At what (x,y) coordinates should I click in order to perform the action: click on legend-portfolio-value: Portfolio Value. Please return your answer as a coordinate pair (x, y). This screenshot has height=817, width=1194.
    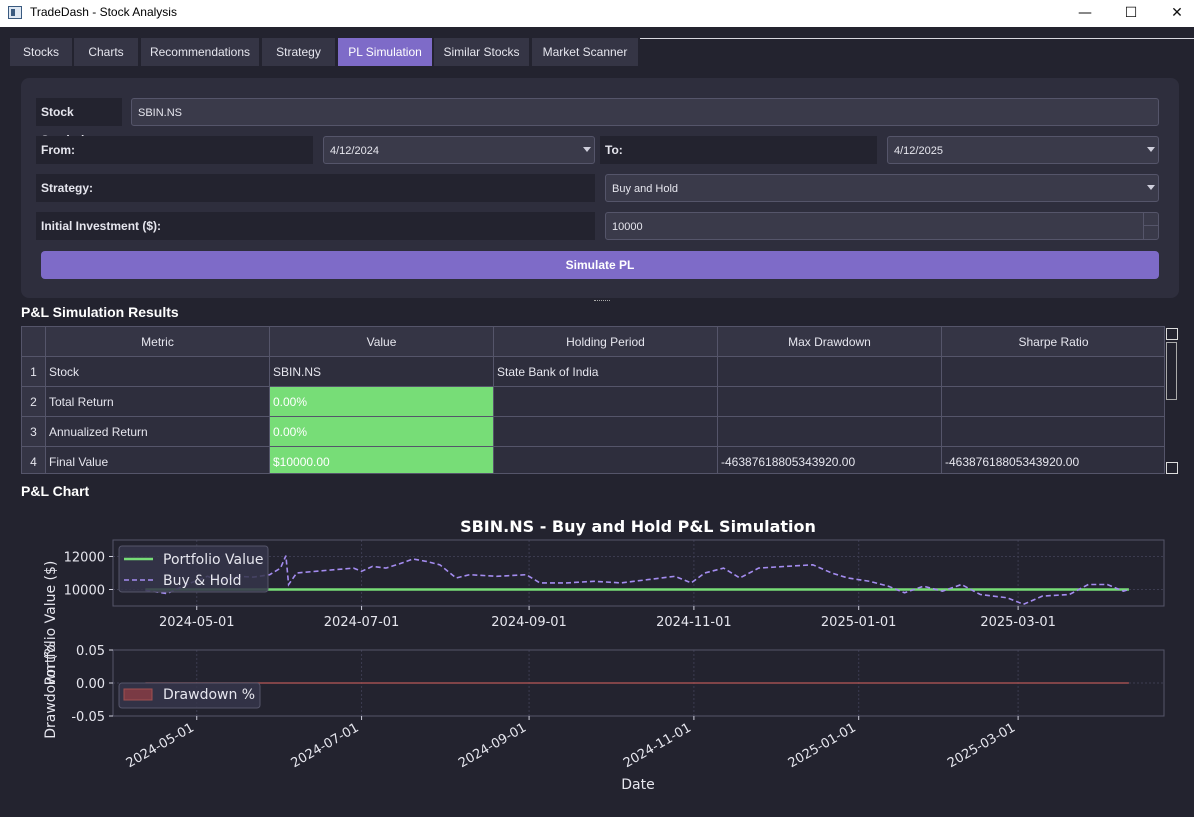
    Looking at the image, I should click on (213, 560).